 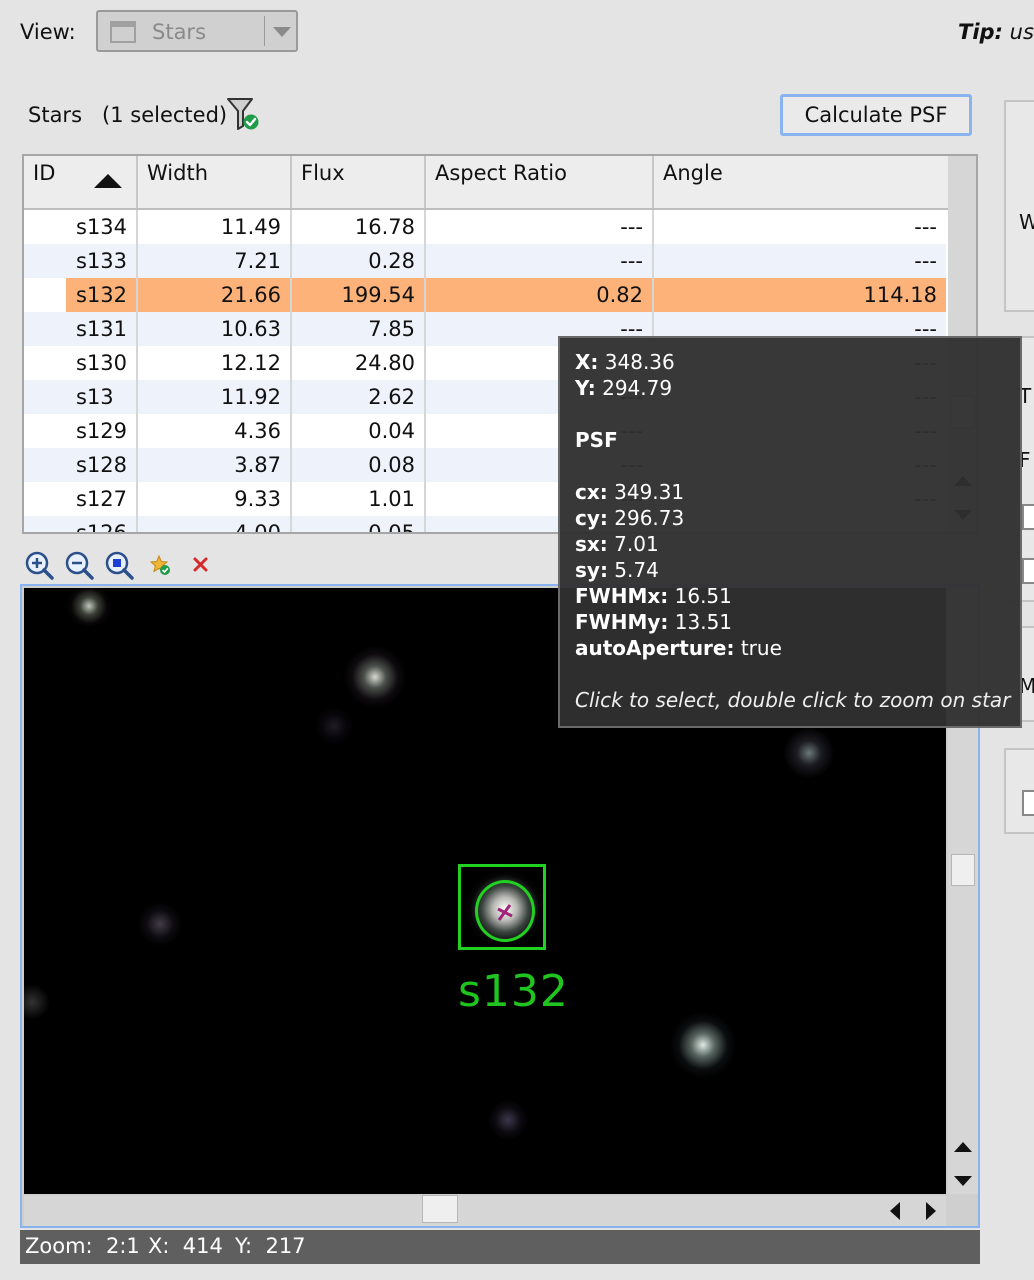 I want to click on table-cell-width: 4.00, so click(x=215, y=524).